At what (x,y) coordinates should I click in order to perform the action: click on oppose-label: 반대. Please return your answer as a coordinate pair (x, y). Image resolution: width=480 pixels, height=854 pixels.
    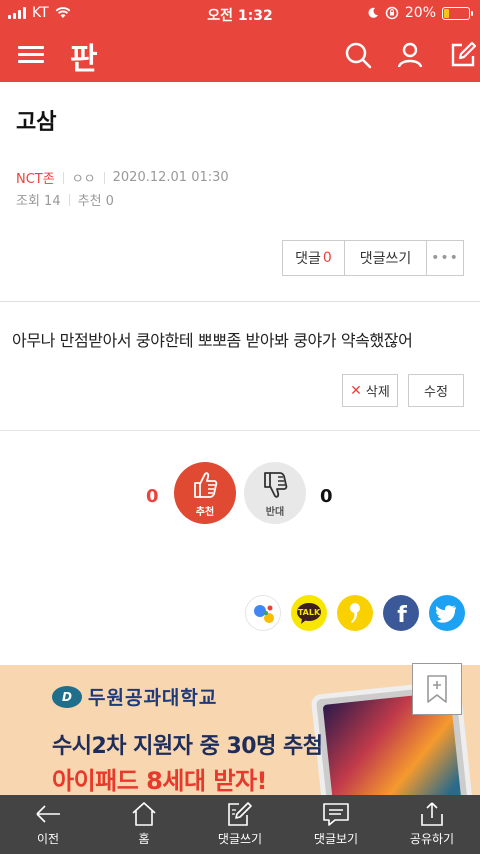
    Looking at the image, I should click on (275, 512).